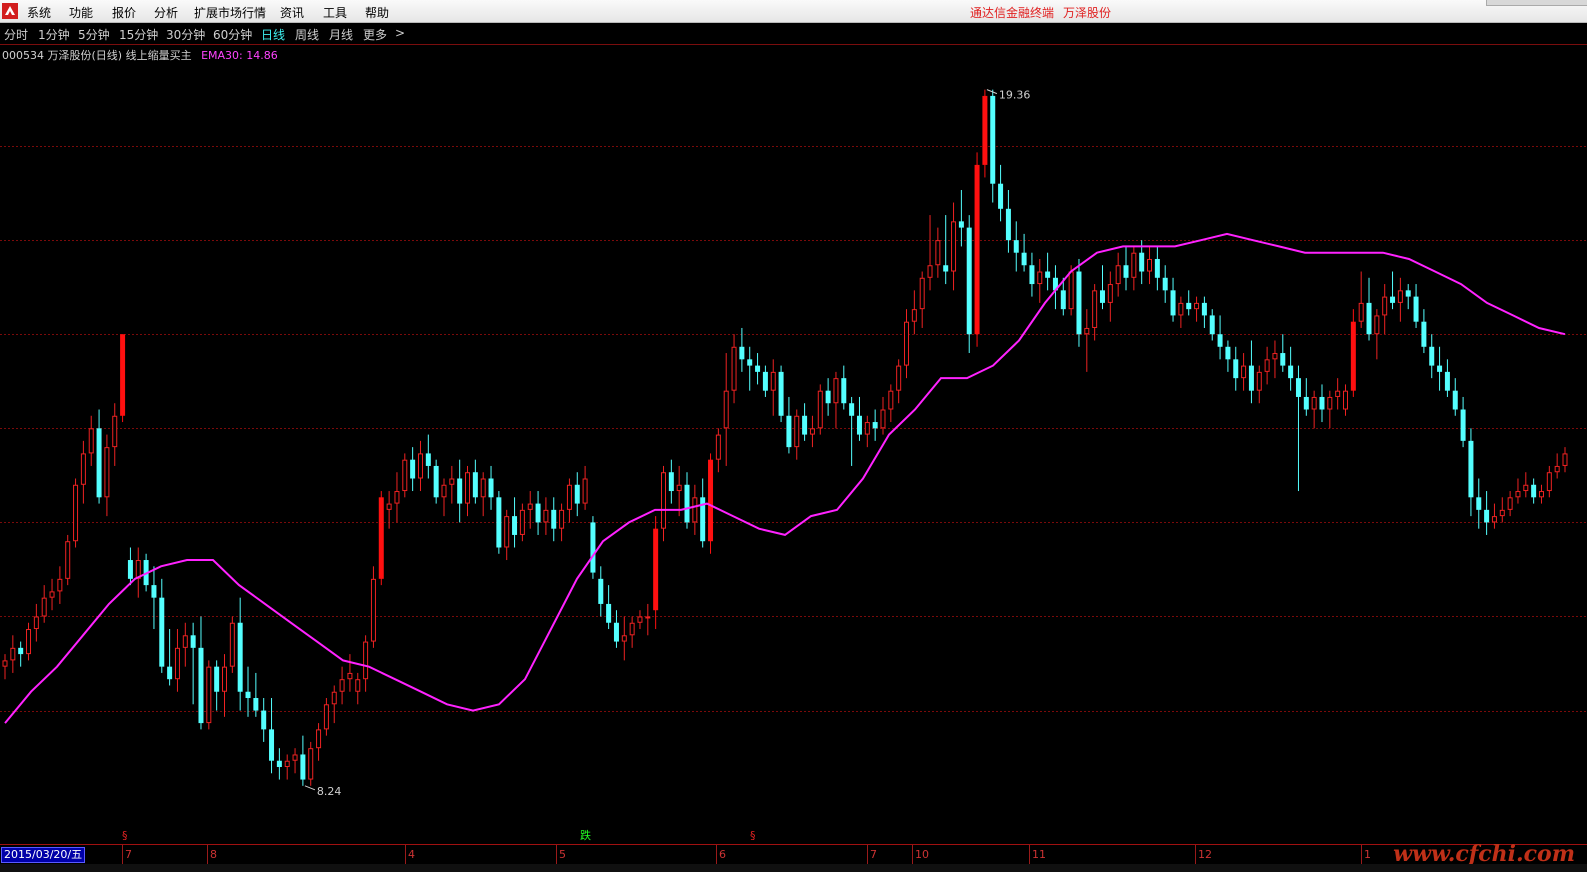  What do you see at coordinates (411, 854) in the screenshot?
I see `month-label: 4` at bounding box center [411, 854].